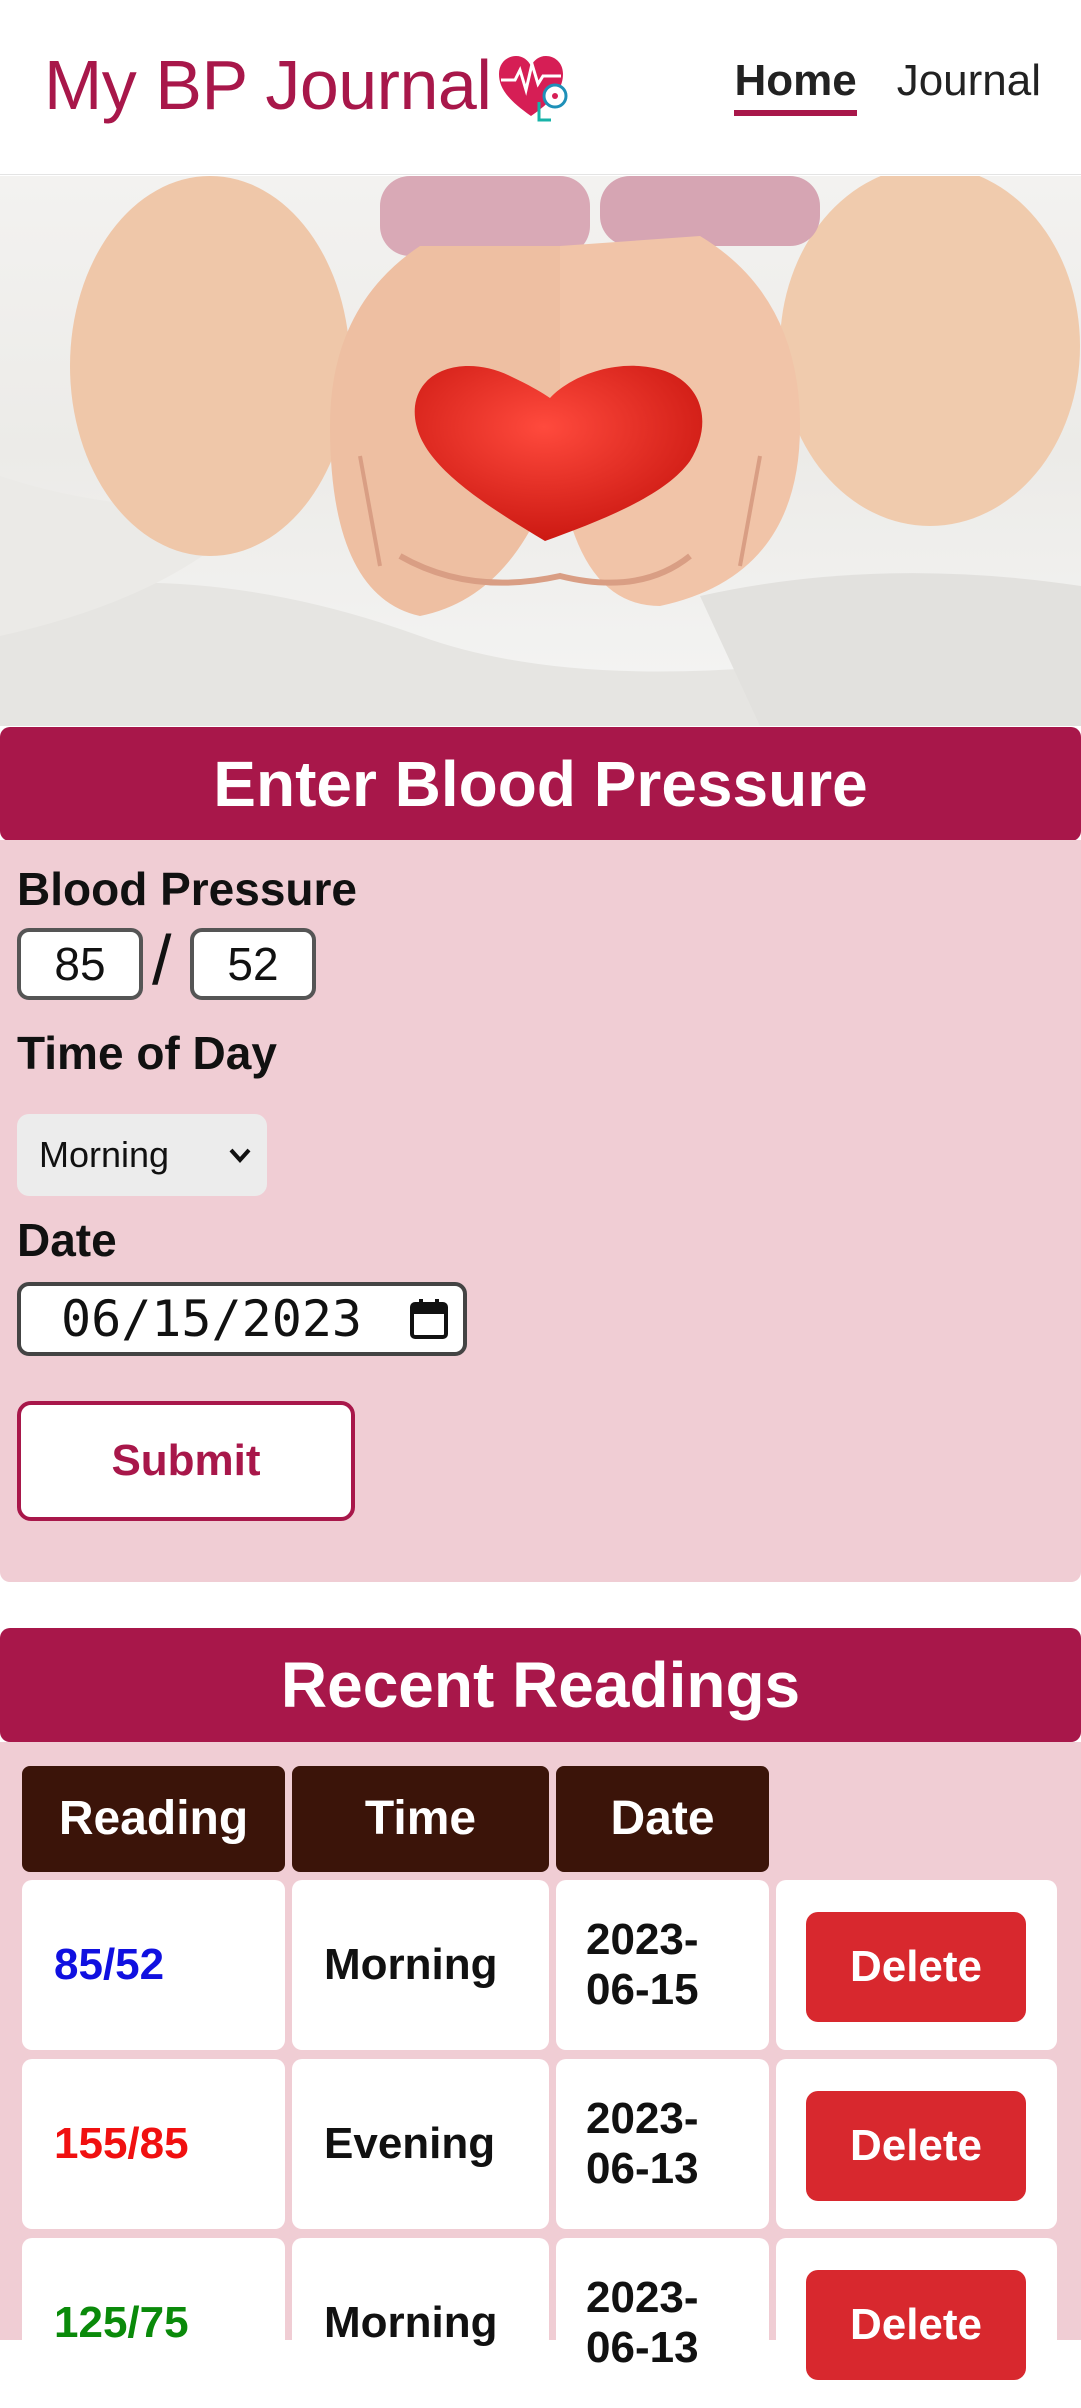 This screenshot has height=2408, width=1081. Describe the element at coordinates (186, 1461) in the screenshot. I see `submit-button: Submit` at that location.